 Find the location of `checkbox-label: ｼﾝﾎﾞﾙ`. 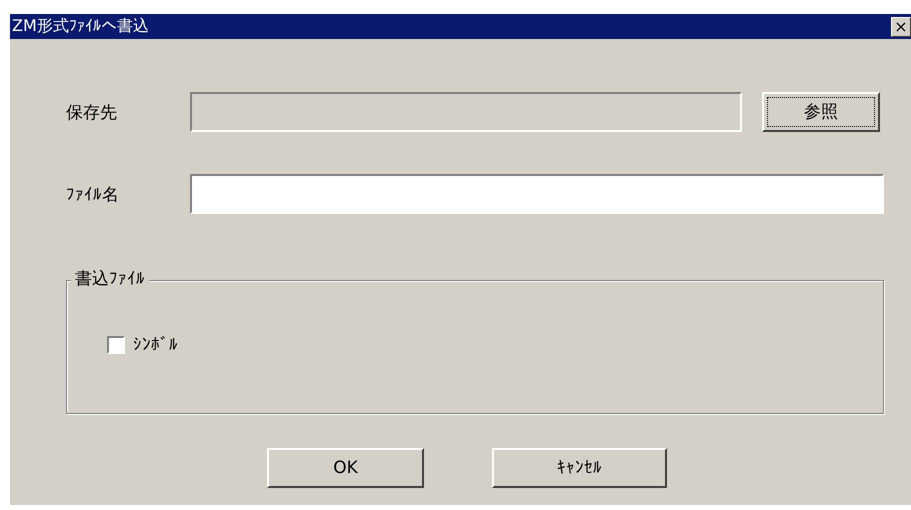

checkbox-label: ｼﾝﾎﾞﾙ is located at coordinates (155, 345).